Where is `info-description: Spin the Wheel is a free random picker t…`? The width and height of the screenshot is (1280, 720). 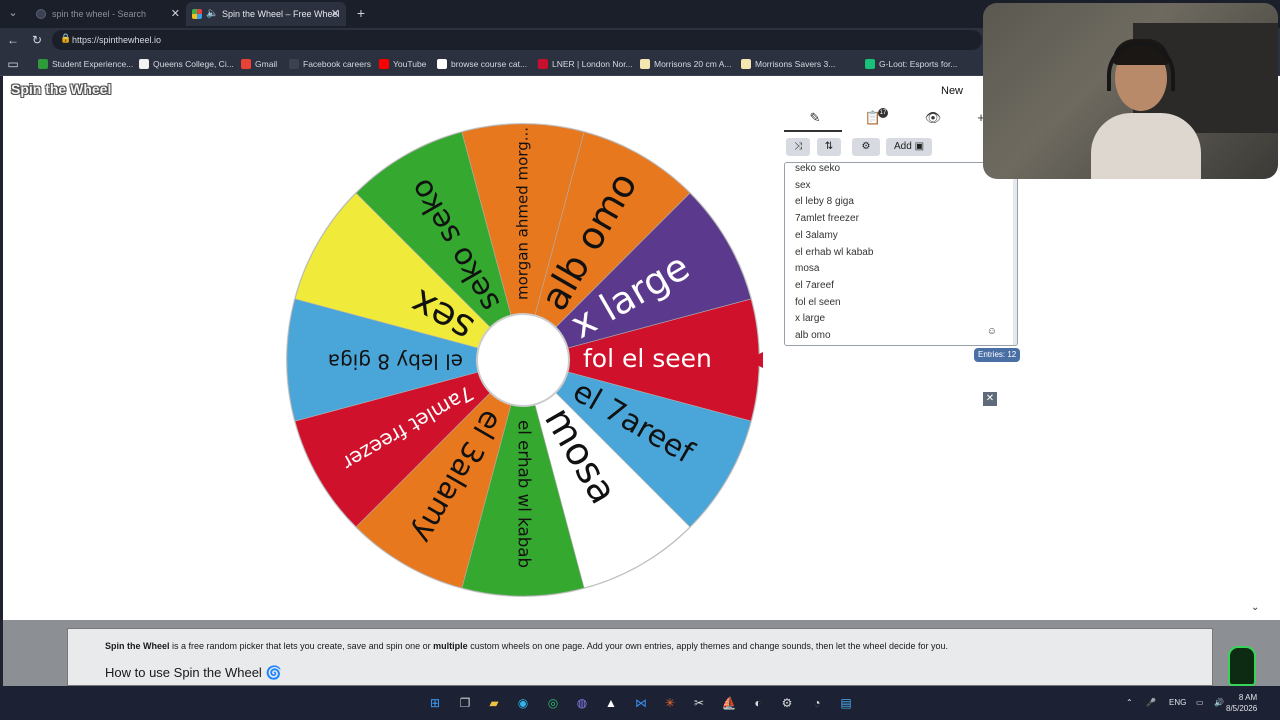
info-description: Spin the Wheel is a free random picker t… is located at coordinates (526, 646).